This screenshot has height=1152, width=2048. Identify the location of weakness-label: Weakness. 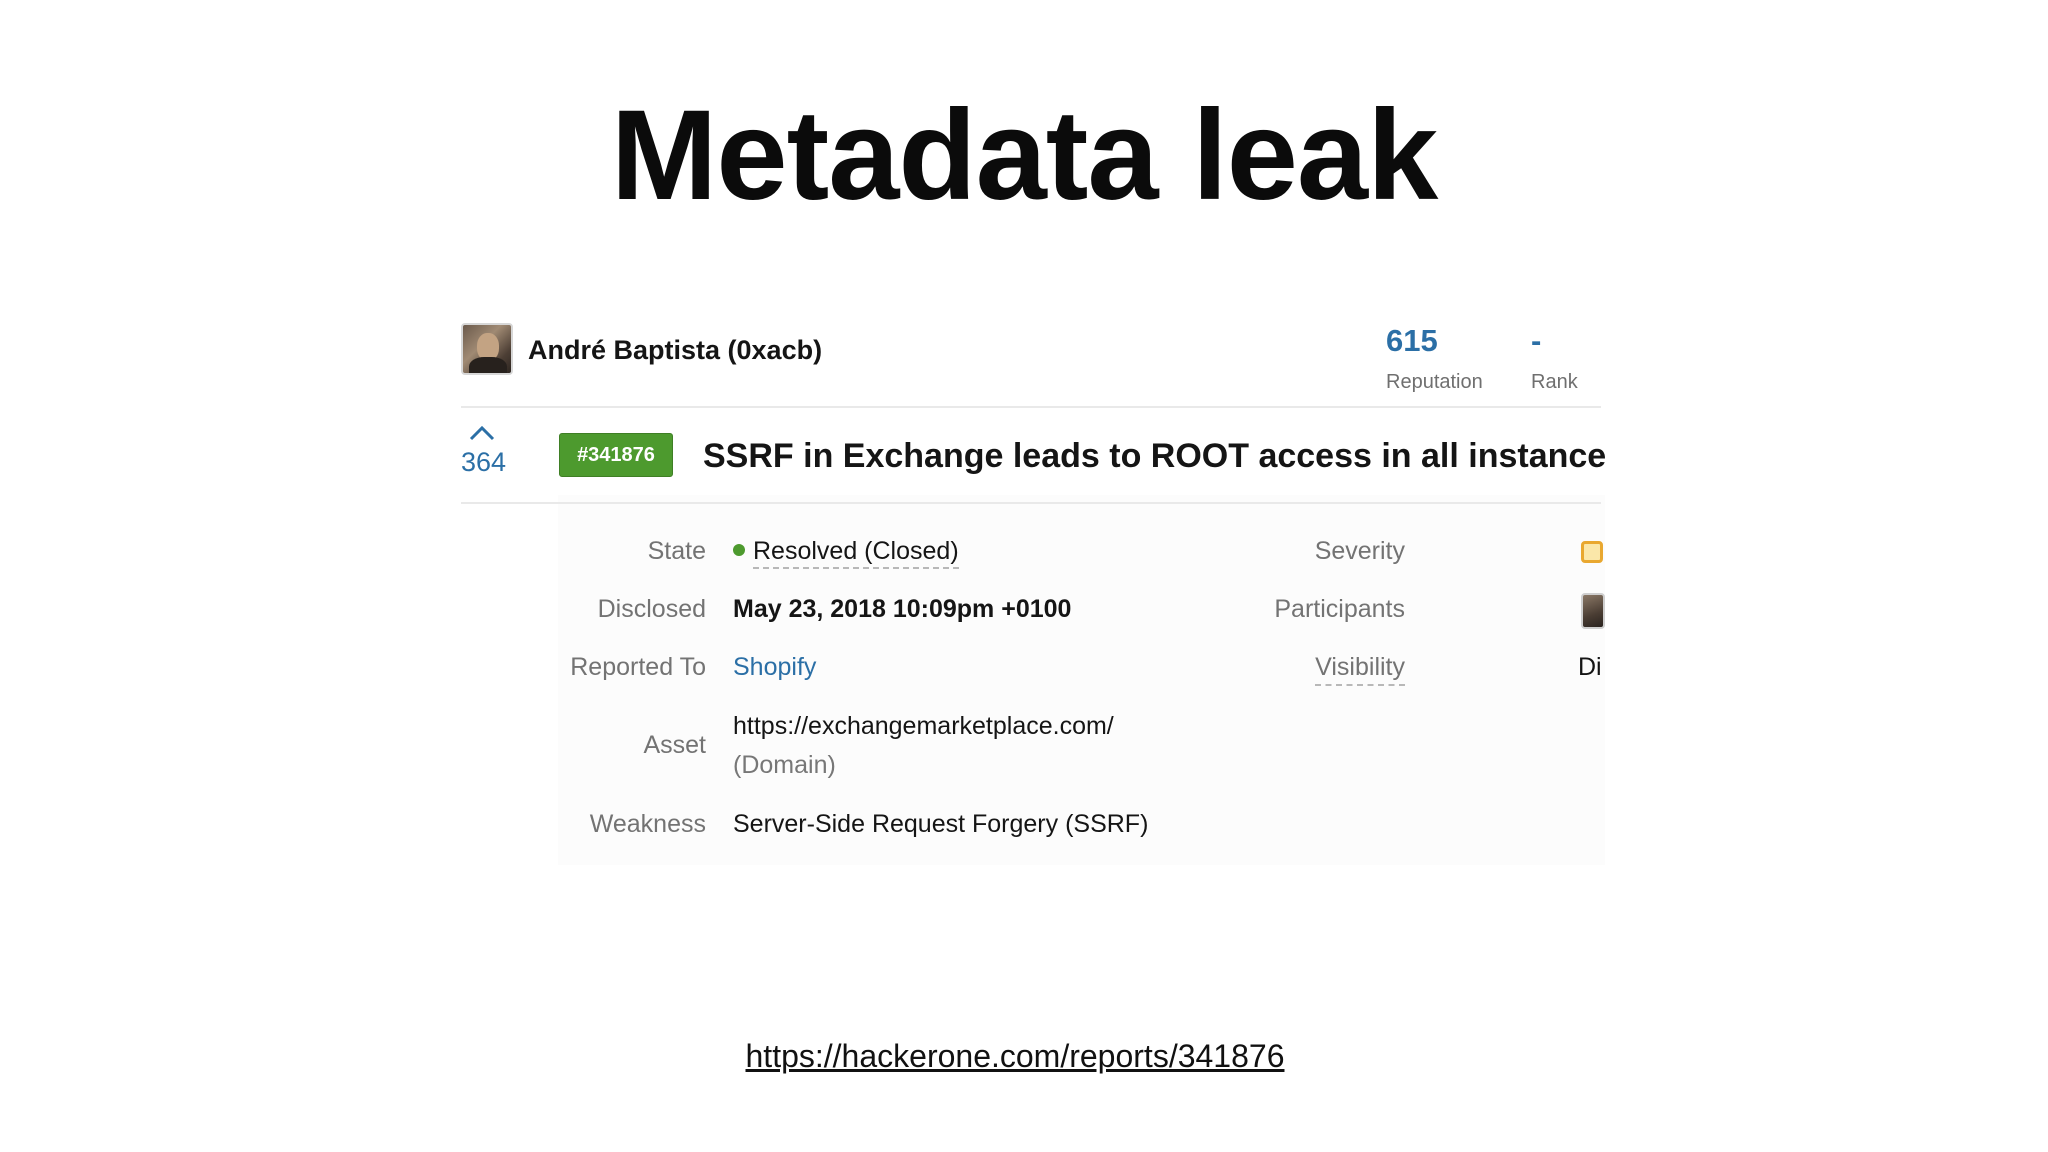
(647, 824).